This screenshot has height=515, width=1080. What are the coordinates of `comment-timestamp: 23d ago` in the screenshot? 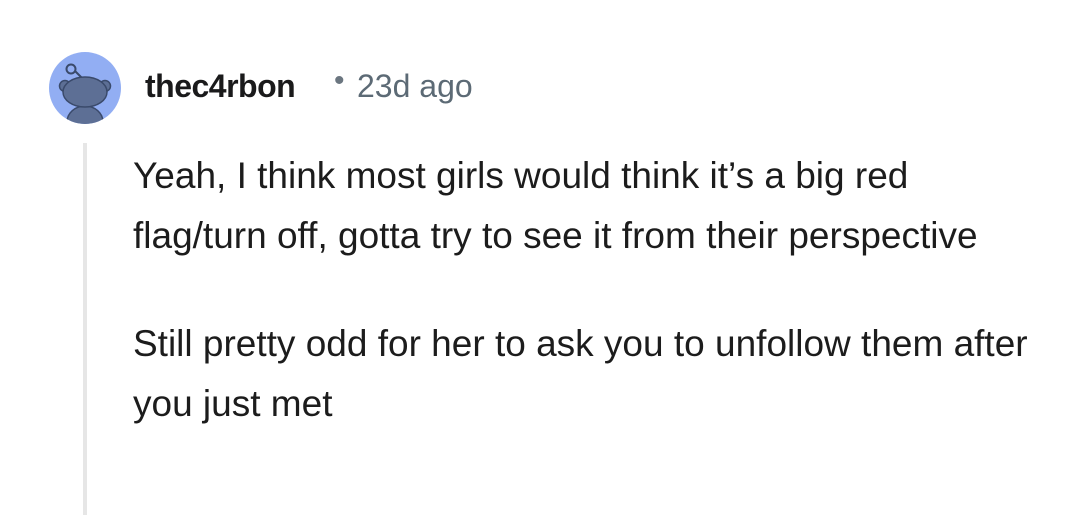 It's located at (415, 86).